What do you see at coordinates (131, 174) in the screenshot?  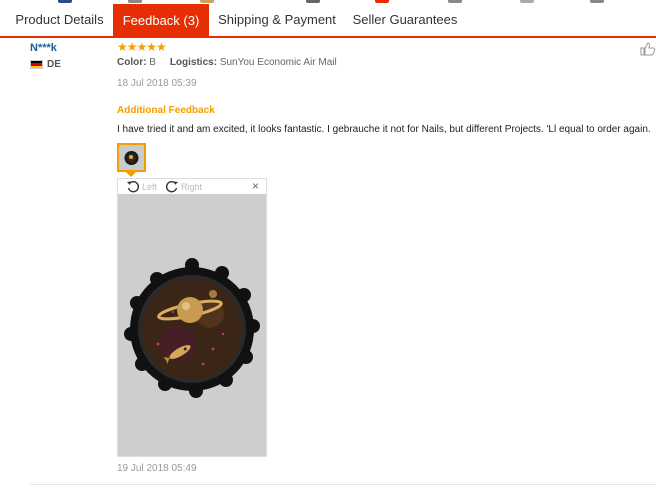 I see `thumbnail-pointer` at bounding box center [131, 174].